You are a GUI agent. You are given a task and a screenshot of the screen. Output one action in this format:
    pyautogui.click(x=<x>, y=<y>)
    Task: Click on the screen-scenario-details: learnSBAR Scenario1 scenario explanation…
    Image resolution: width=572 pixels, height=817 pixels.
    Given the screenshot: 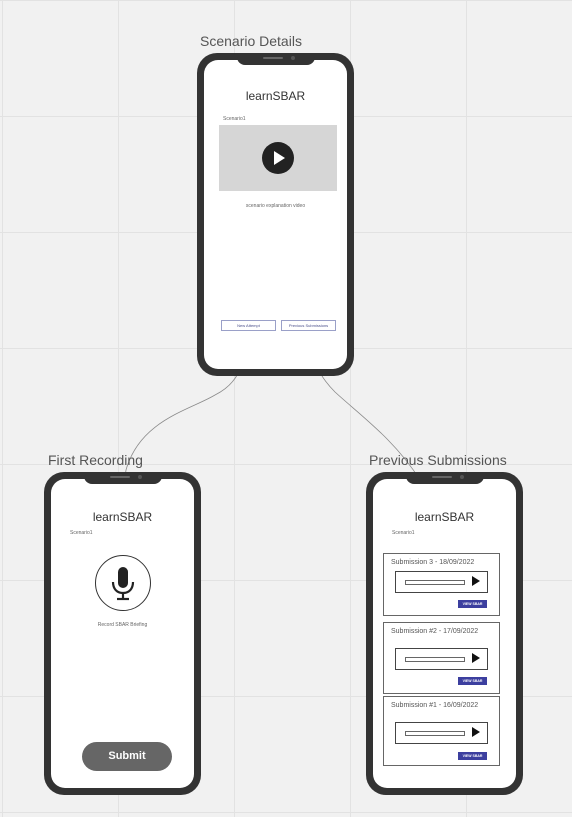 What is the action you would take?
    pyautogui.click(x=275, y=214)
    